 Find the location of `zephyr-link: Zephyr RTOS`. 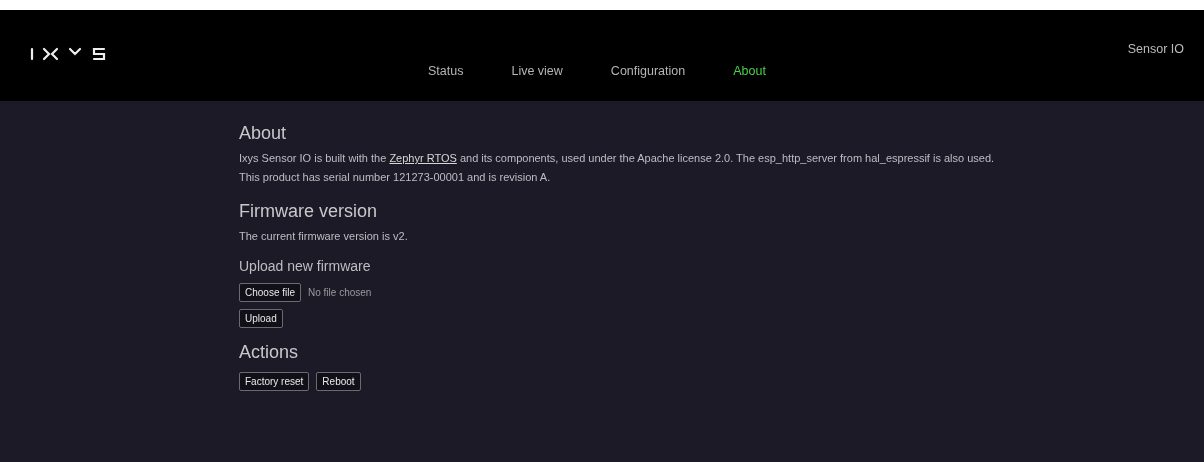

zephyr-link: Zephyr RTOS is located at coordinates (423, 158).